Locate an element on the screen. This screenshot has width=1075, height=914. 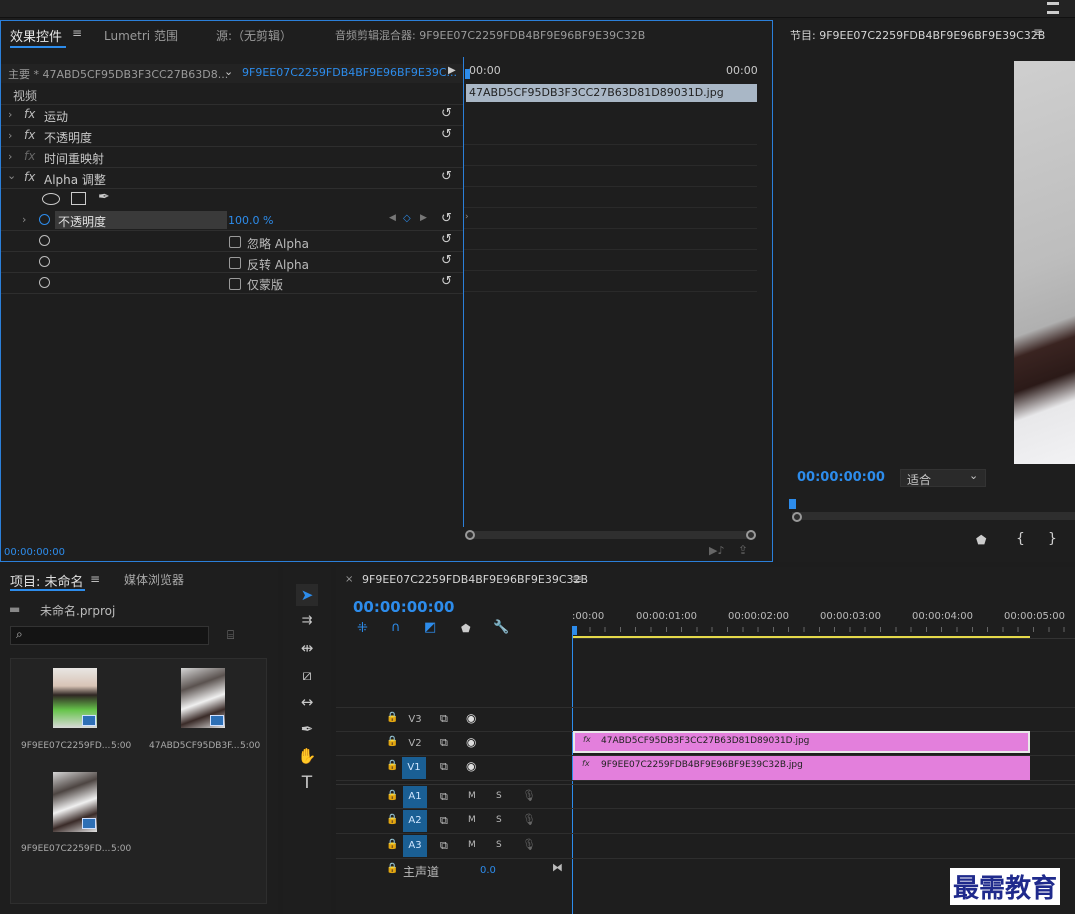
track-label-v2: V2 is located at coordinates (415, 744).